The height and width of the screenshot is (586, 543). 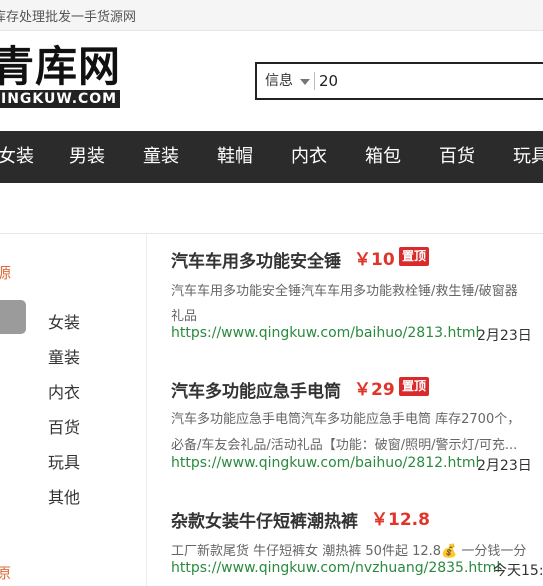 I want to click on sidebar-footer-heading: 原, so click(x=6, y=573).